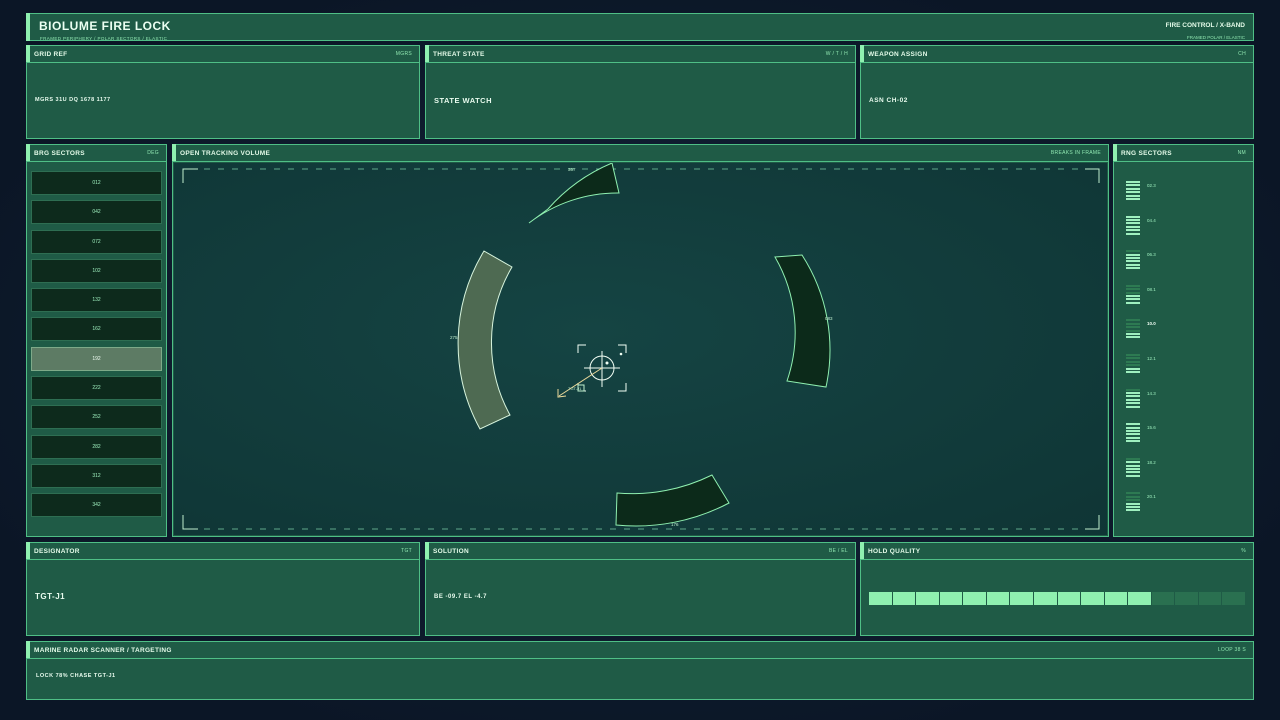  I want to click on hold-quality-header: HOLD QUALITY %, so click(1057, 551).